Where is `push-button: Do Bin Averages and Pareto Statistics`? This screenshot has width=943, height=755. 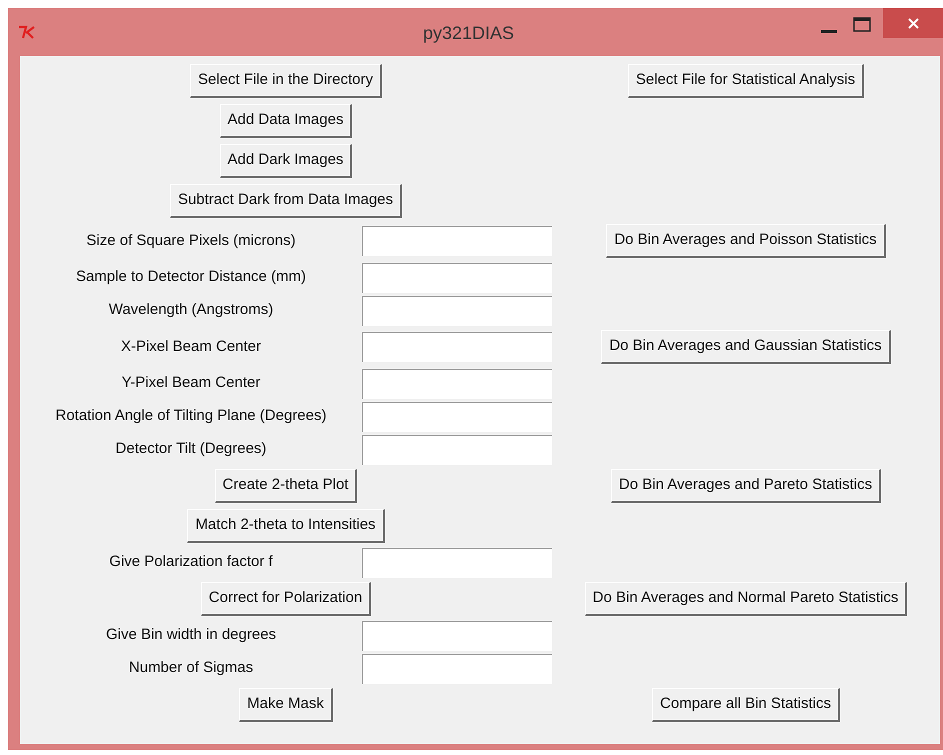
push-button: Do Bin Averages and Pareto Statistics is located at coordinates (746, 486).